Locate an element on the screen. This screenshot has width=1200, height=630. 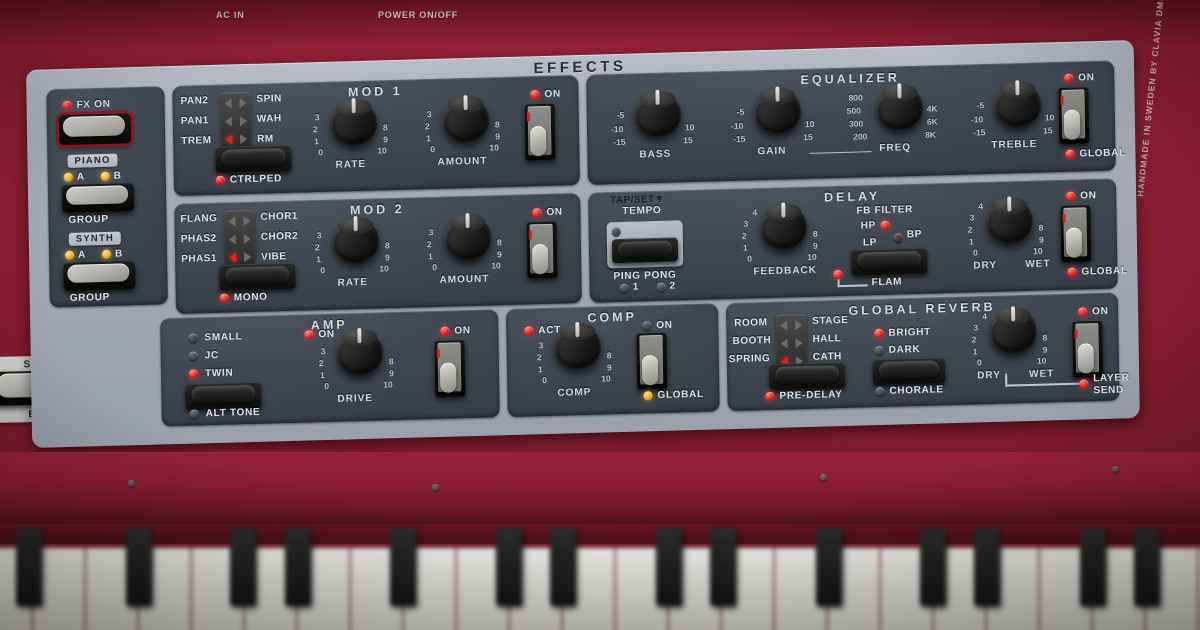
amp-drive-knob-body is located at coordinates (360, 352).